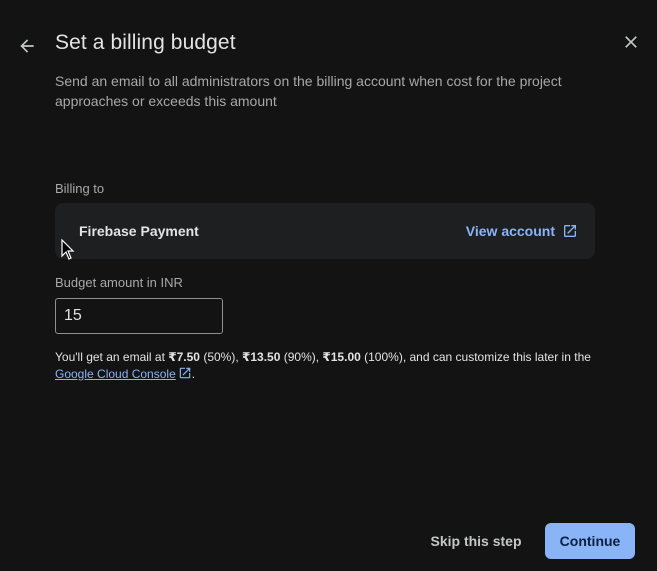 Image resolution: width=657 pixels, height=571 pixels. I want to click on back-button, so click(27, 46).